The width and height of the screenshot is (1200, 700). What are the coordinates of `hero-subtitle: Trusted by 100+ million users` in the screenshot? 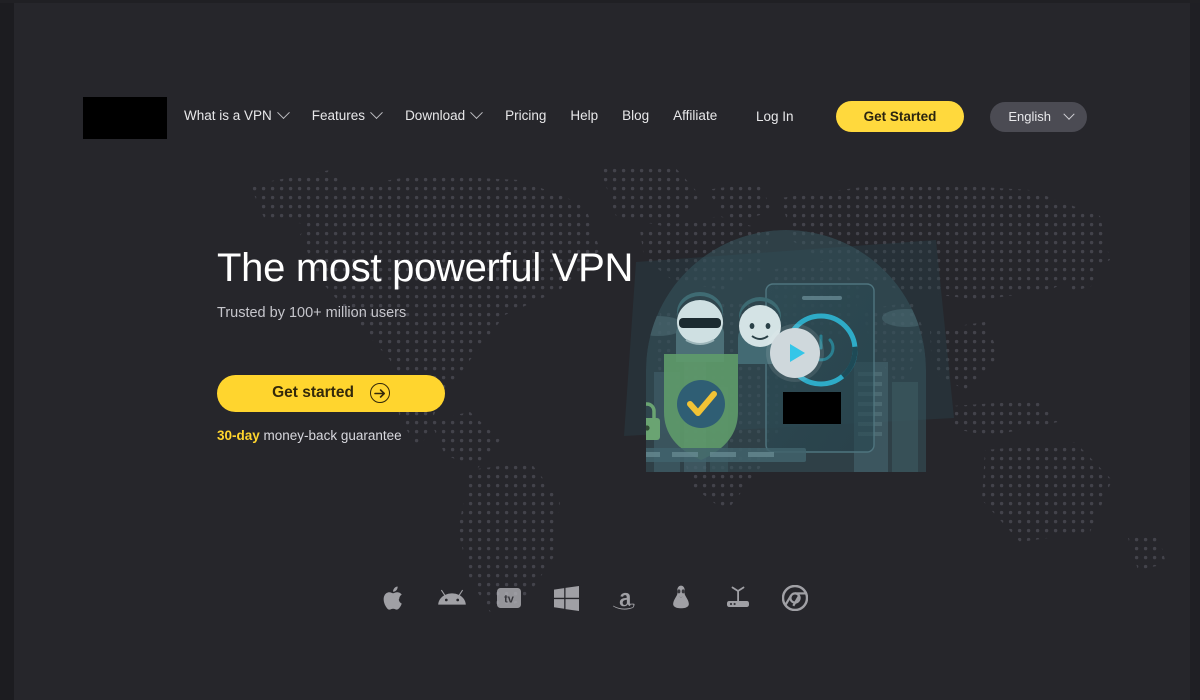 It's located at (312, 312).